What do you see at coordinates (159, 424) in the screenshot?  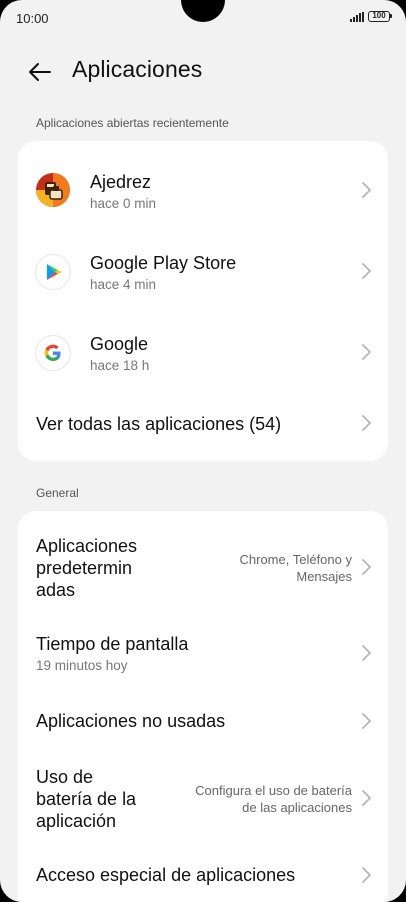 I see `see-all-apps-label: Ver todas las aplicaciones (54)` at bounding box center [159, 424].